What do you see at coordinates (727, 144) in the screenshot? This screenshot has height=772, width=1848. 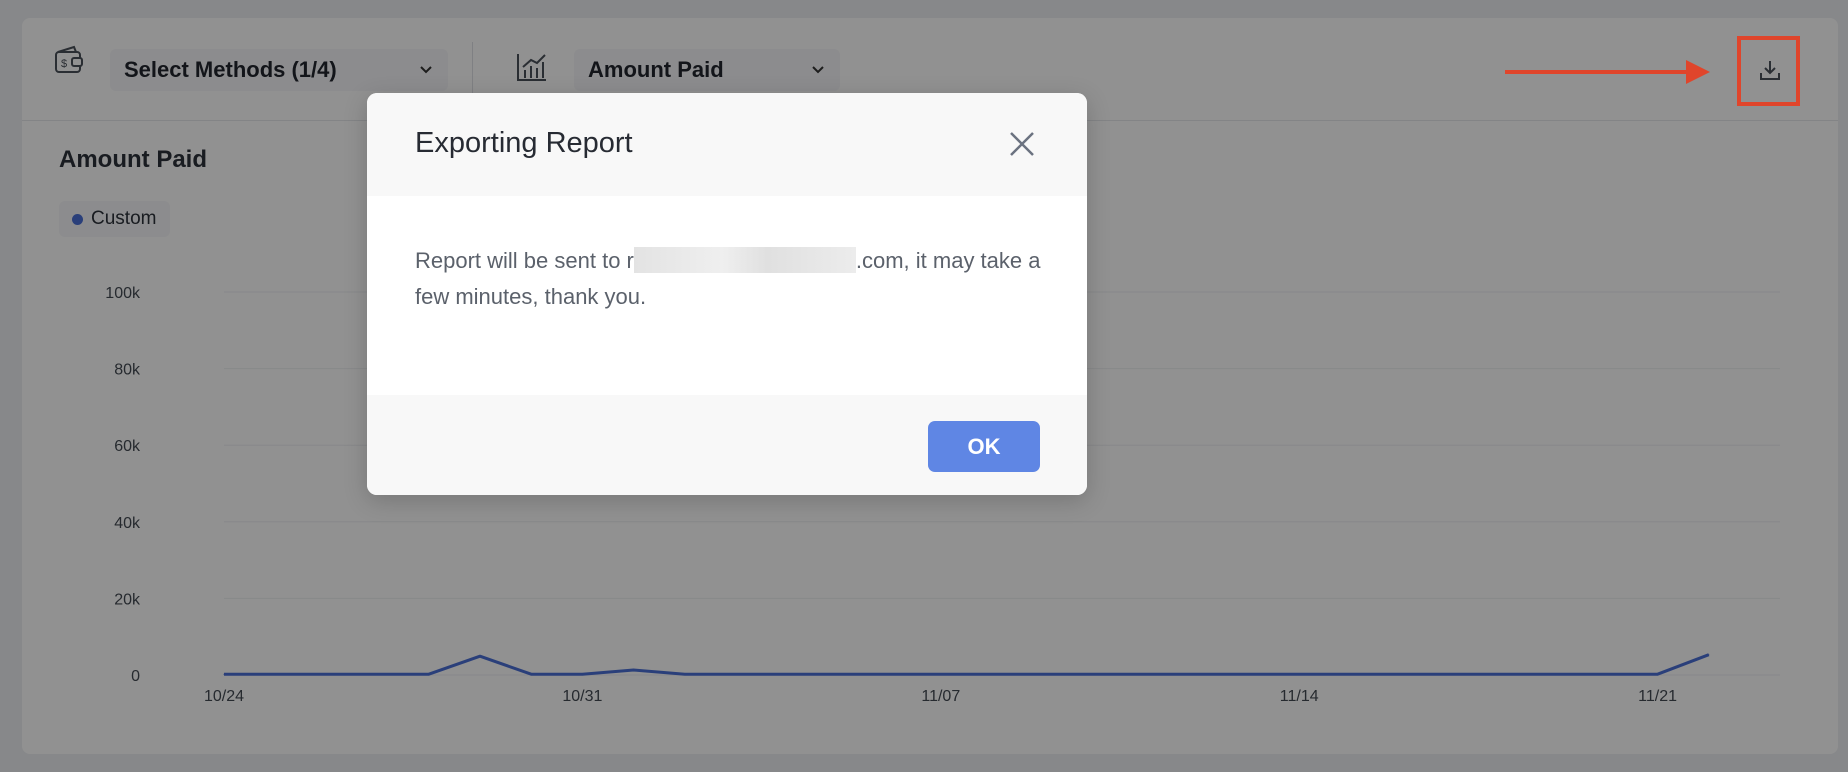 I see `dialog-header: Exporting Report` at bounding box center [727, 144].